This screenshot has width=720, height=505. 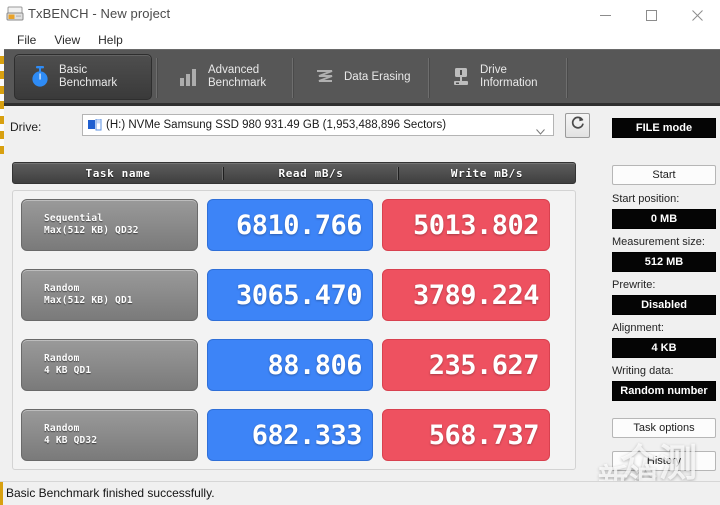 I want to click on prewrite-value: Disabled, so click(x=664, y=305).